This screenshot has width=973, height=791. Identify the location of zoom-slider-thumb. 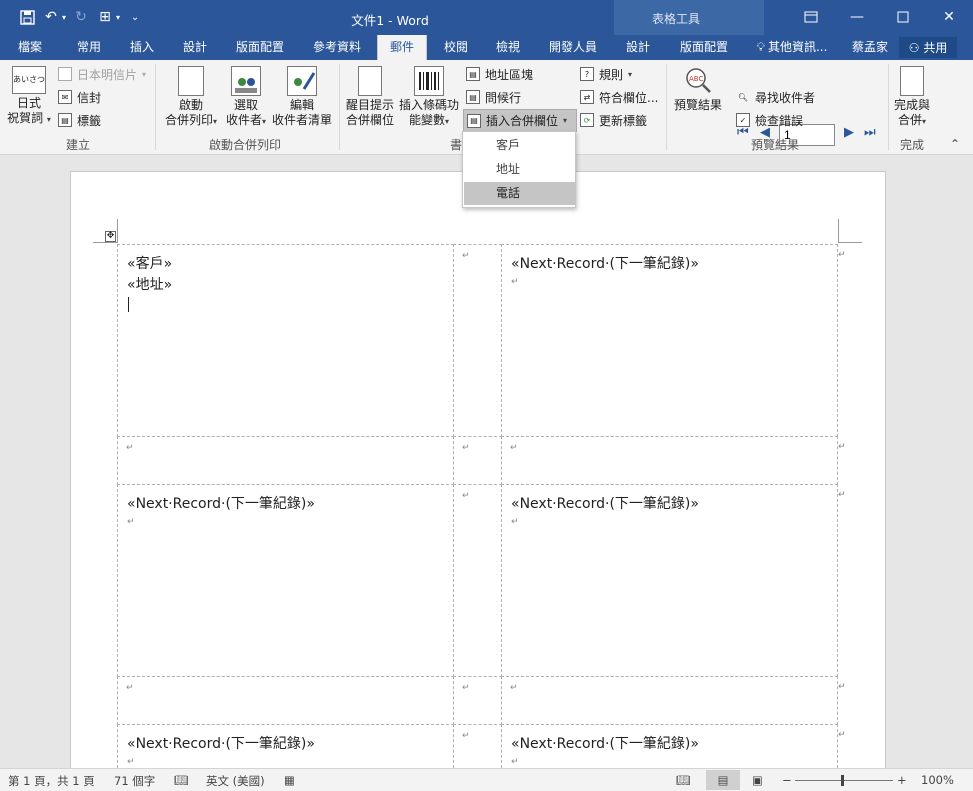
(842, 780).